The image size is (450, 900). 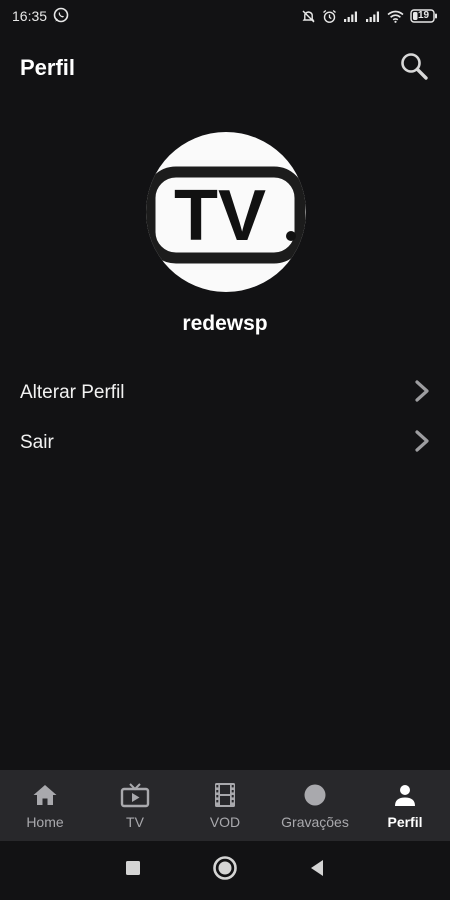 I want to click on status-left: 16:35, so click(x=40, y=16).